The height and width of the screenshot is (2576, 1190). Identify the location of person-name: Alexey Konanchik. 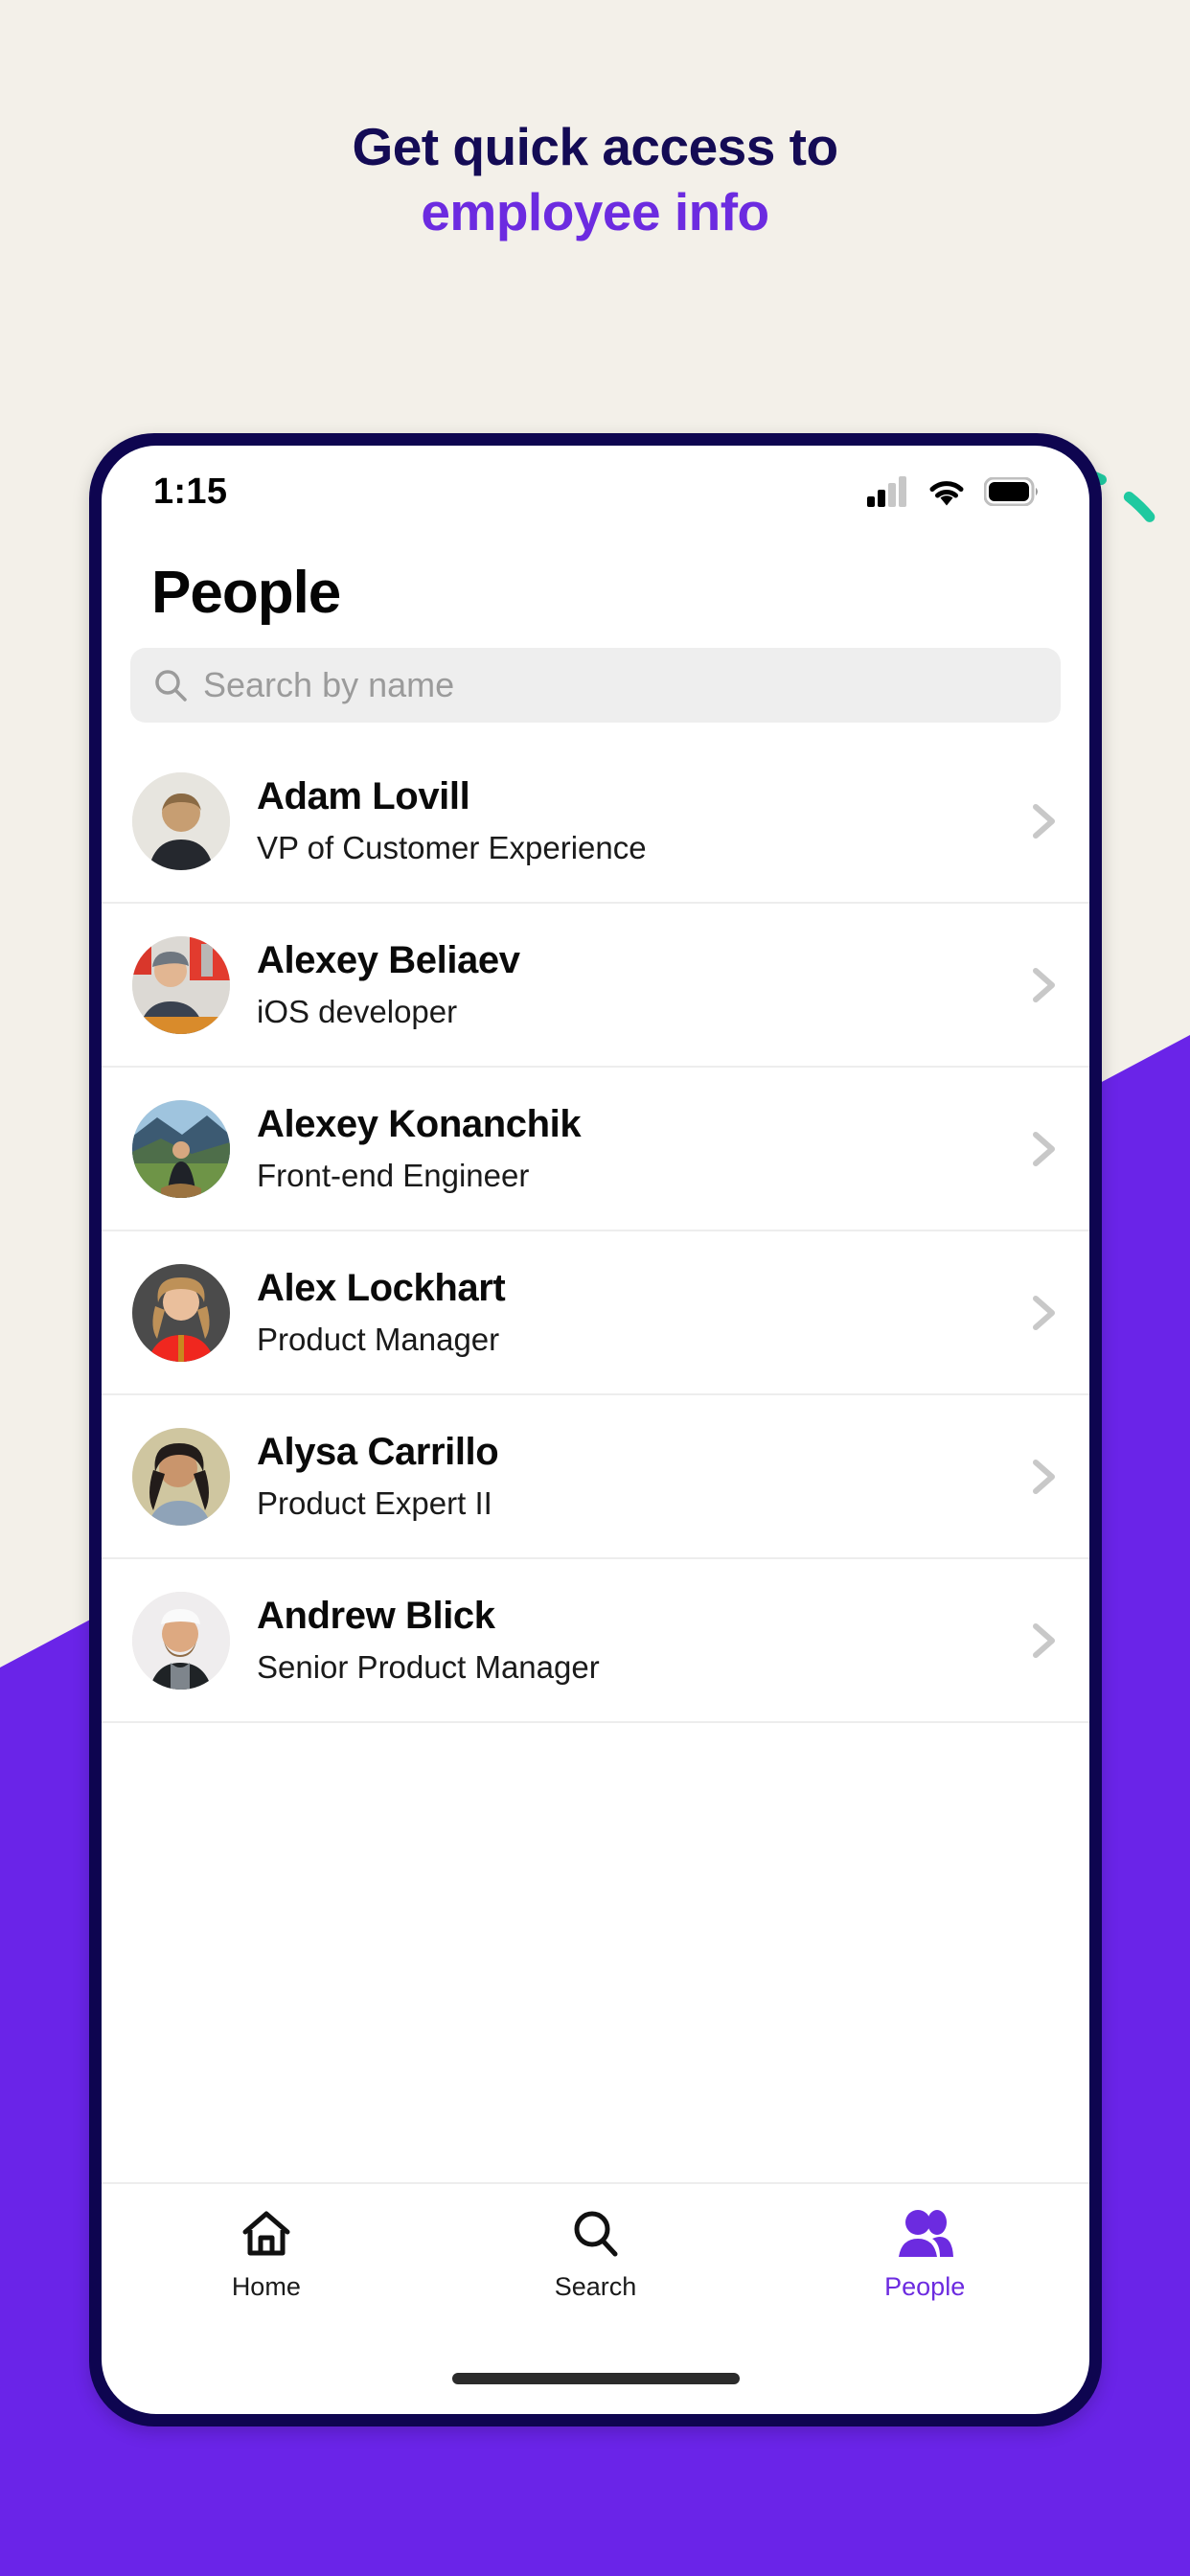
(420, 1124).